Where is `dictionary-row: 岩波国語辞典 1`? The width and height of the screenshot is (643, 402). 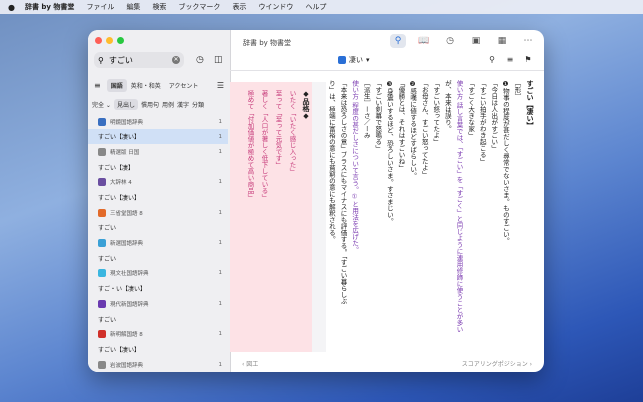
dictionary-row: 岩波国語辞典 1 is located at coordinates (158, 364).